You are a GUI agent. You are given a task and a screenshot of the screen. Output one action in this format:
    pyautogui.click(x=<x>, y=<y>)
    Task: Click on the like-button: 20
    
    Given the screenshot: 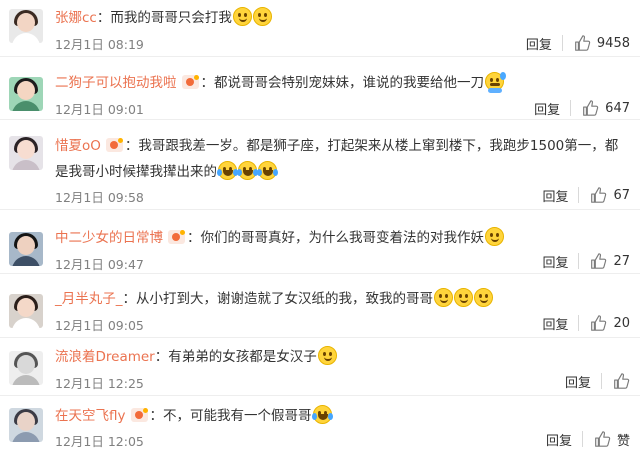 What is the action you would take?
    pyautogui.click(x=609, y=323)
    